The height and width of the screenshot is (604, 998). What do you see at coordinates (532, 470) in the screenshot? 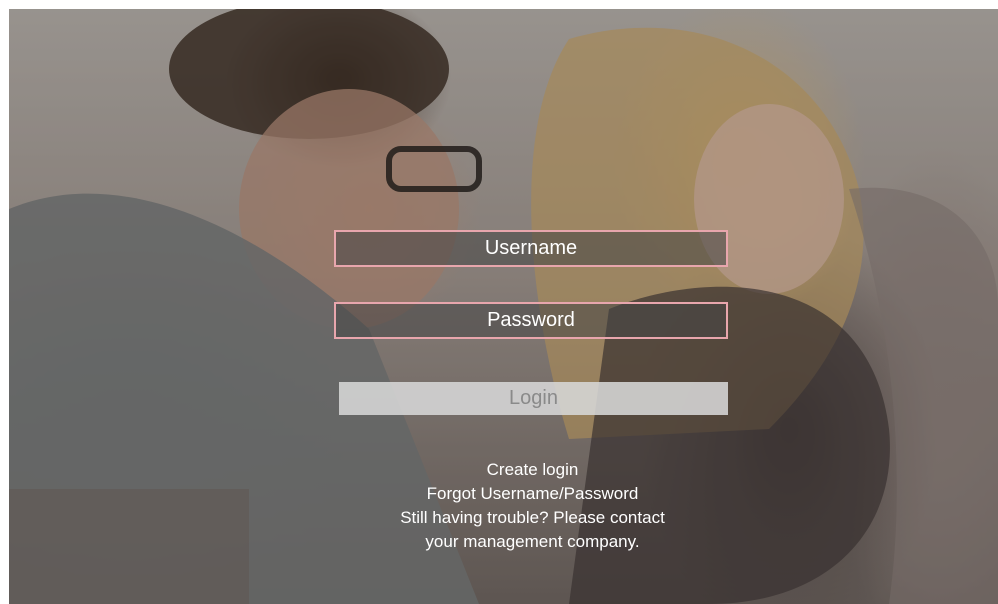
I see `create-login-link: Create login` at bounding box center [532, 470].